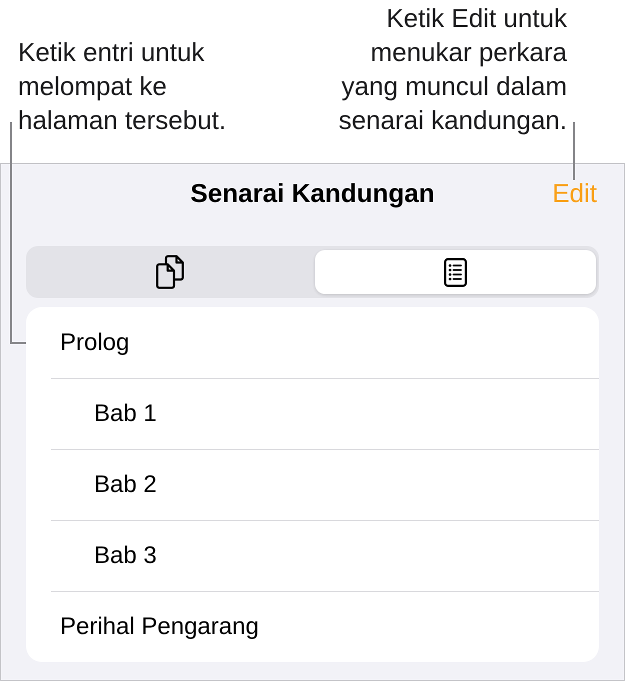  Describe the element at coordinates (312, 342) in the screenshot. I see `contents-entry: Prolog` at that location.